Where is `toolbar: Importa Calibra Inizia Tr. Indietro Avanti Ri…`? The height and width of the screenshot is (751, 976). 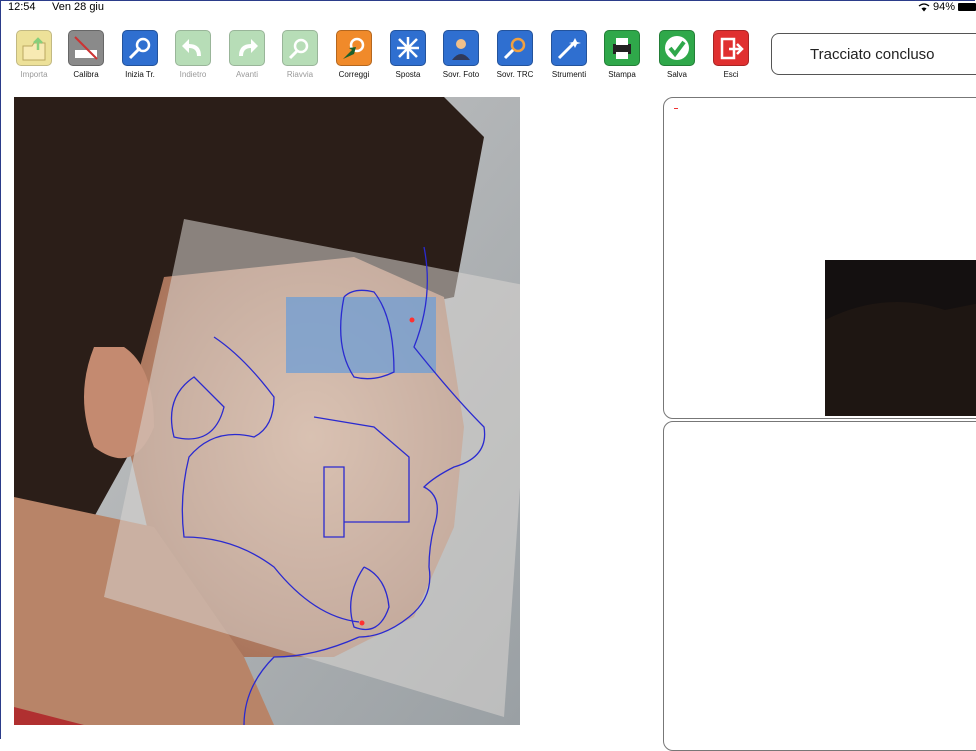 toolbar: Importa Calibra Inizia Tr. Indietro Avanti Ri… is located at coordinates (390, 61).